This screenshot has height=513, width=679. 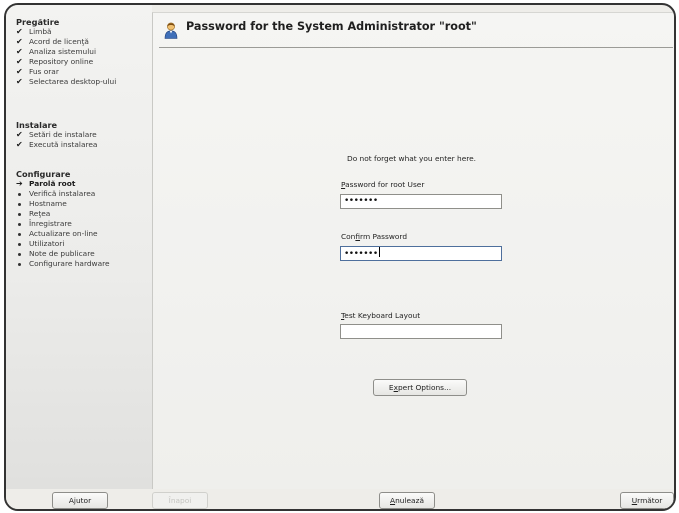 I want to click on sidebar-item-check-install: Verifică instalarea, so click(x=63, y=194).